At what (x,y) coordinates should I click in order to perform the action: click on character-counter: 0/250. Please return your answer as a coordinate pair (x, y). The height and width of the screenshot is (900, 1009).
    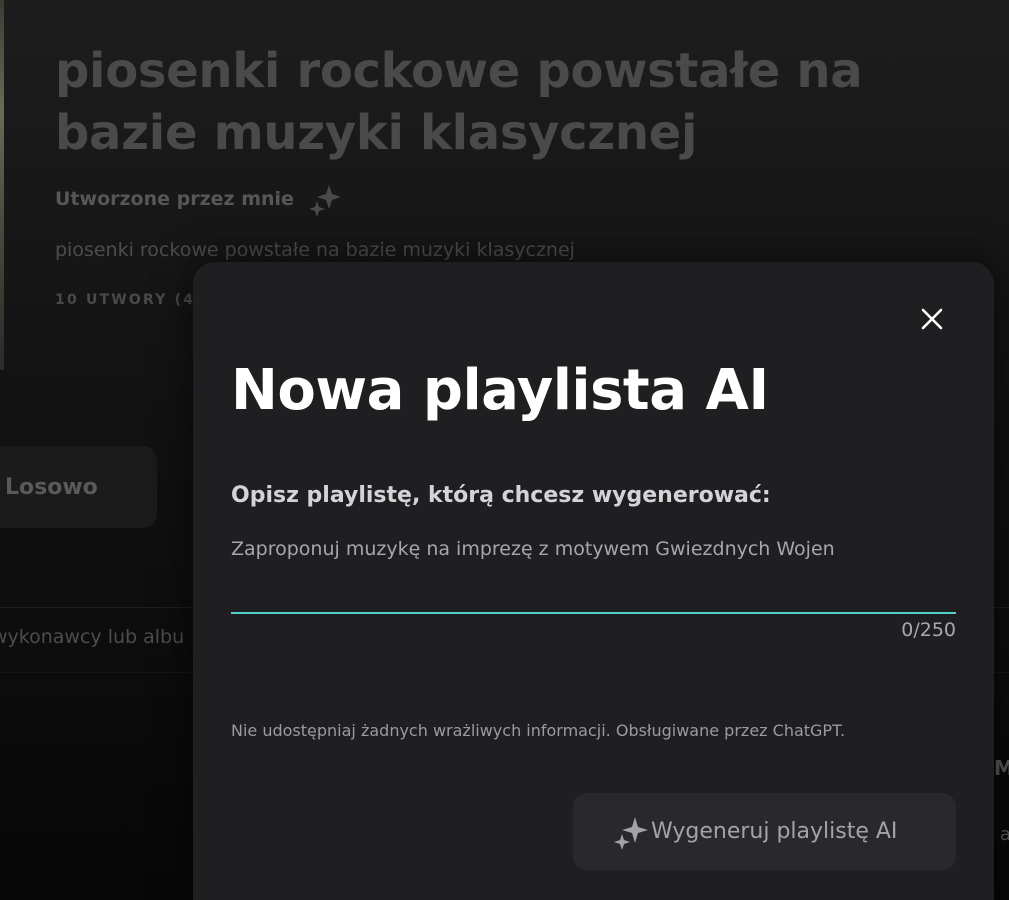
    Looking at the image, I should click on (928, 630).